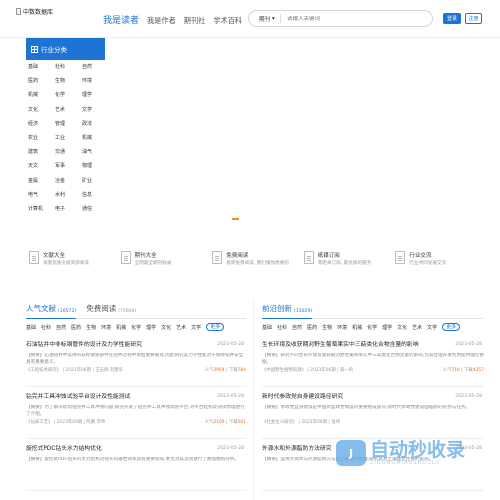  What do you see at coordinates (195, 21) in the screenshot?
I see `nav-journal: 期刊社` at bounding box center [195, 21].